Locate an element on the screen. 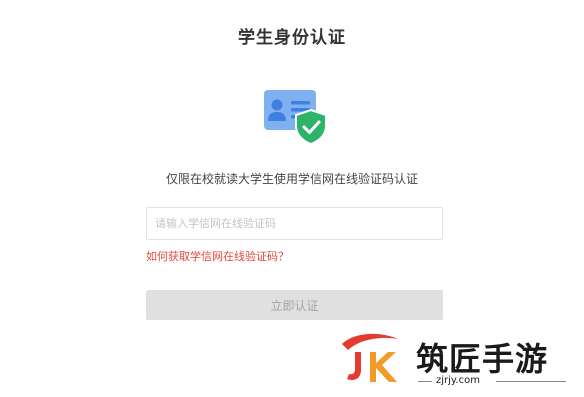  student-id-verified-icon is located at coordinates (295, 118).